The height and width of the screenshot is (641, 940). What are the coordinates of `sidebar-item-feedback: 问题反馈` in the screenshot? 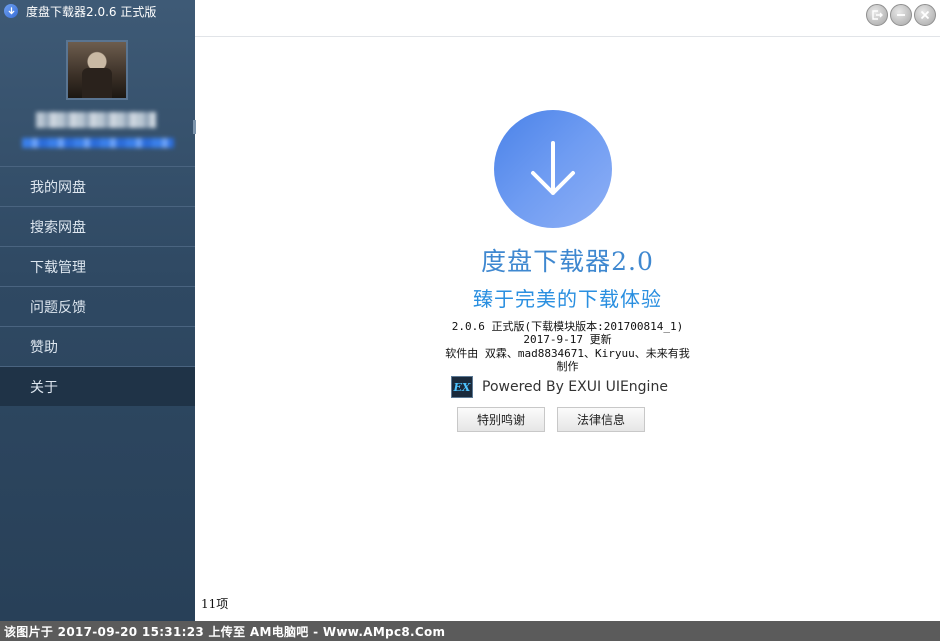 It's located at (97, 306).